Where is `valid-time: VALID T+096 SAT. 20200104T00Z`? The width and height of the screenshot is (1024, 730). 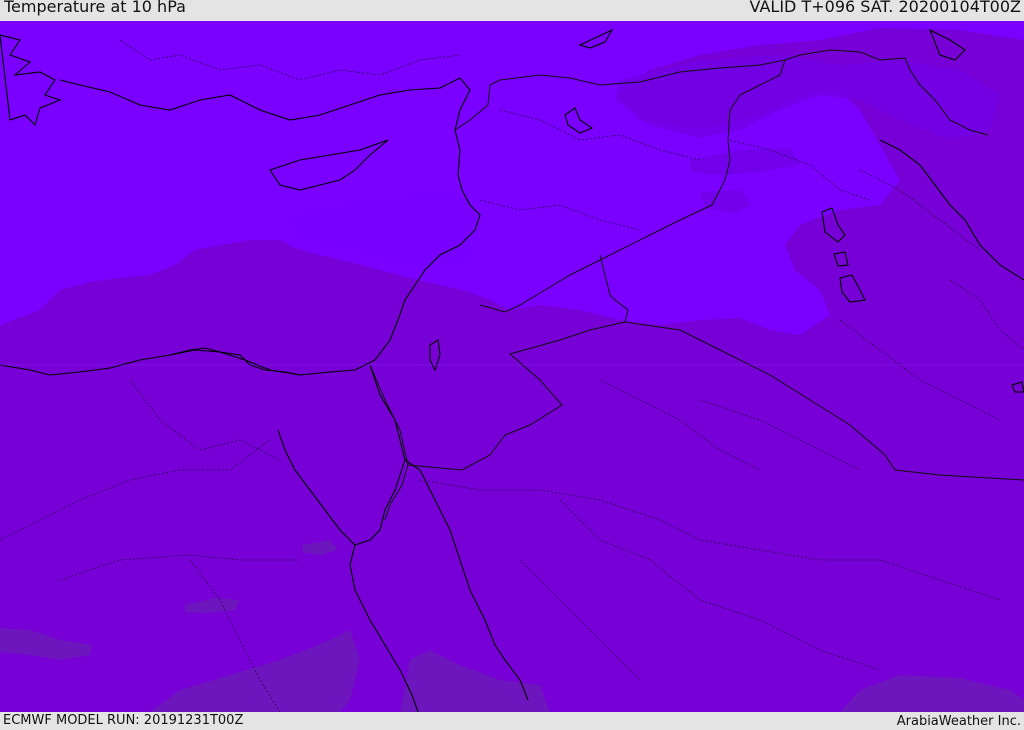
valid-time: VALID T+096 SAT. 20200104T00Z is located at coordinates (885, 8).